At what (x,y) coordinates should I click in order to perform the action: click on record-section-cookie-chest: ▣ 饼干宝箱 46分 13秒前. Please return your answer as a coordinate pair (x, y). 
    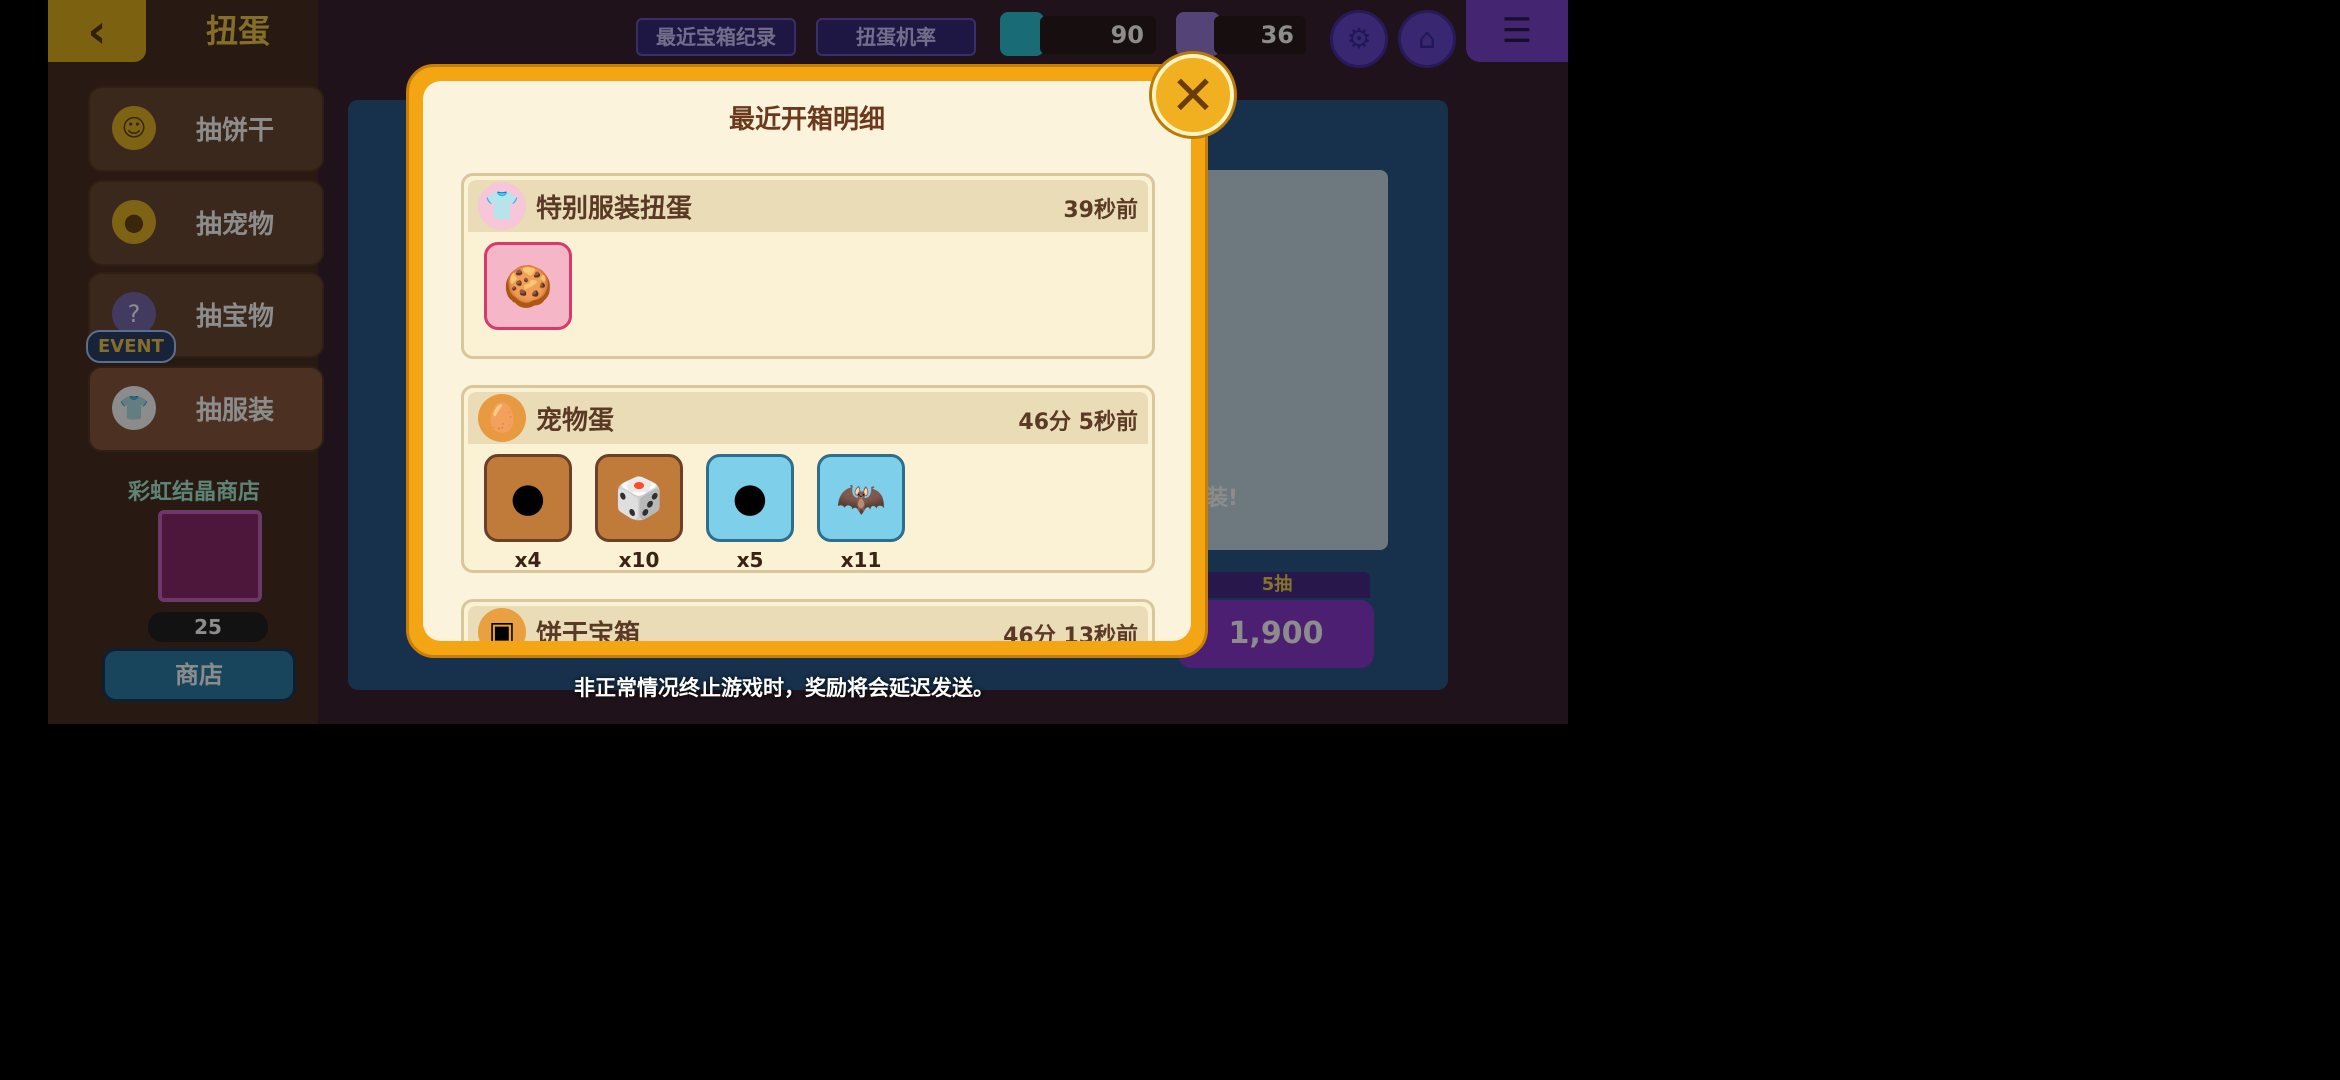
    Looking at the image, I should click on (808, 620).